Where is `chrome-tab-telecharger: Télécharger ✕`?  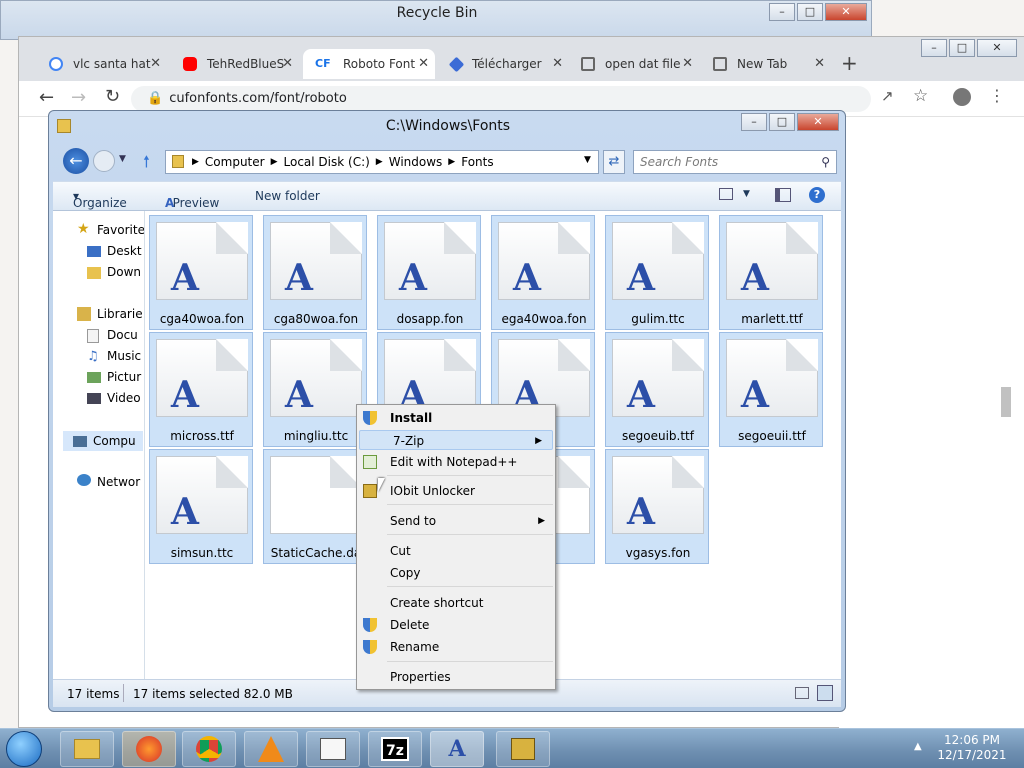
chrome-tab-telecharger: Télécharger ✕ is located at coordinates (504, 64).